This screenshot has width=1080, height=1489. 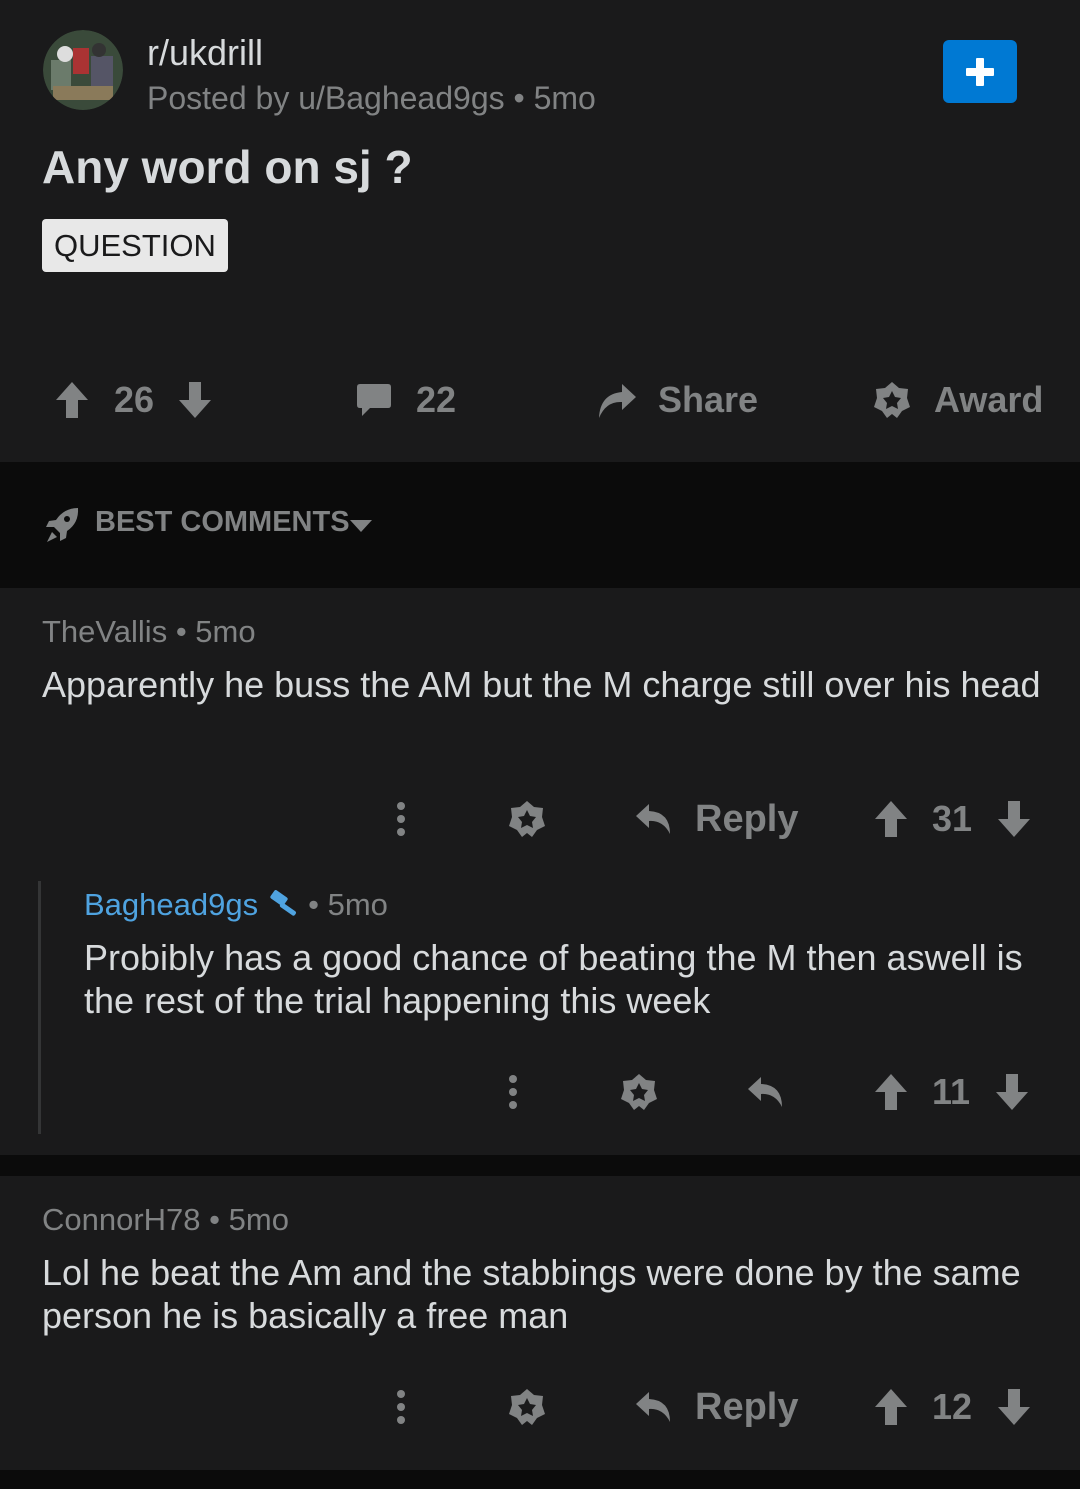 What do you see at coordinates (227, 167) in the screenshot?
I see `post-title: Any word on sj ?` at bounding box center [227, 167].